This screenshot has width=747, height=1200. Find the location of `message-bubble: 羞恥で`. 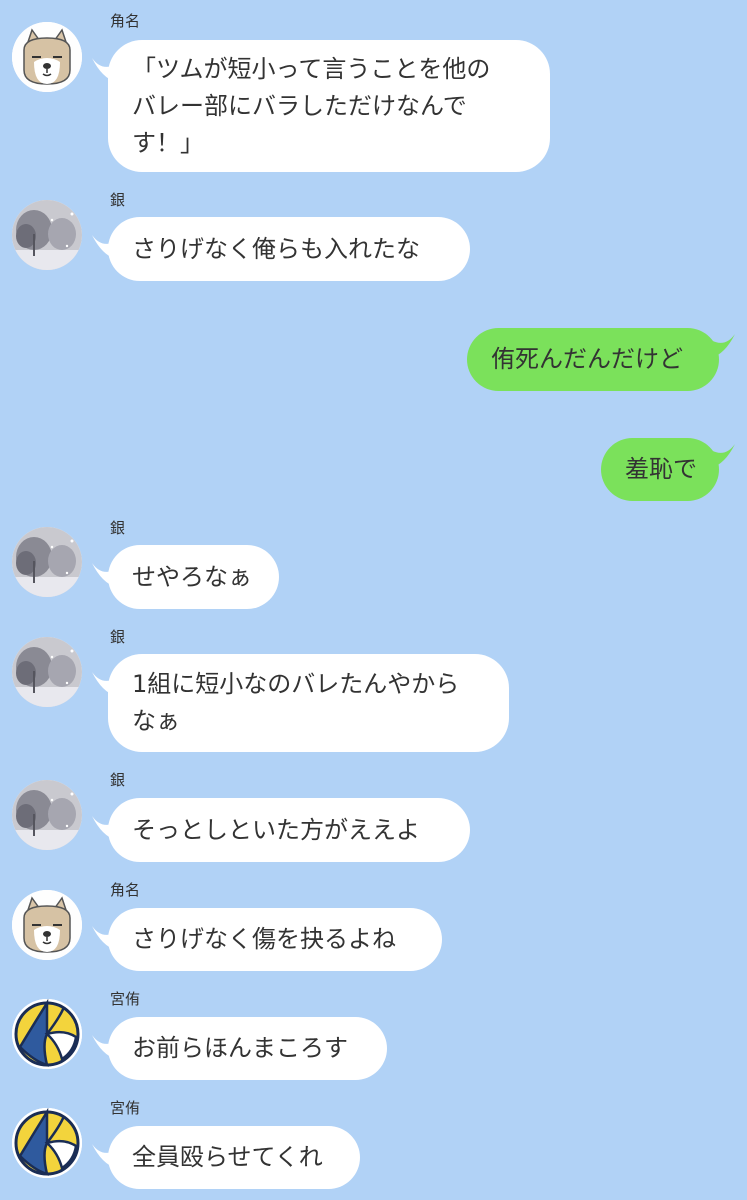

message-bubble: 羞恥で is located at coordinates (668, 469).